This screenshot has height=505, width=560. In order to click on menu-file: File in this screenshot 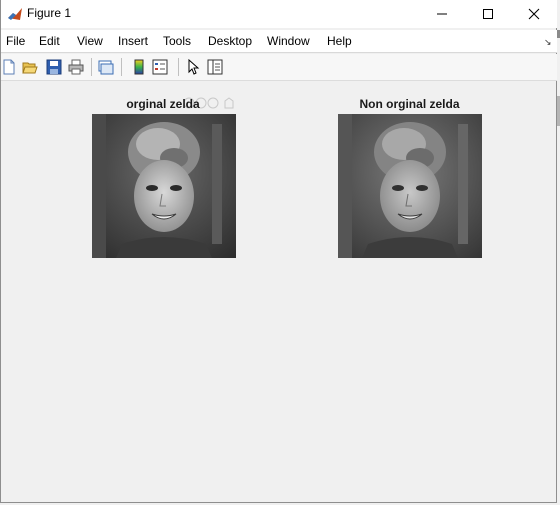, I will do `click(15, 41)`.